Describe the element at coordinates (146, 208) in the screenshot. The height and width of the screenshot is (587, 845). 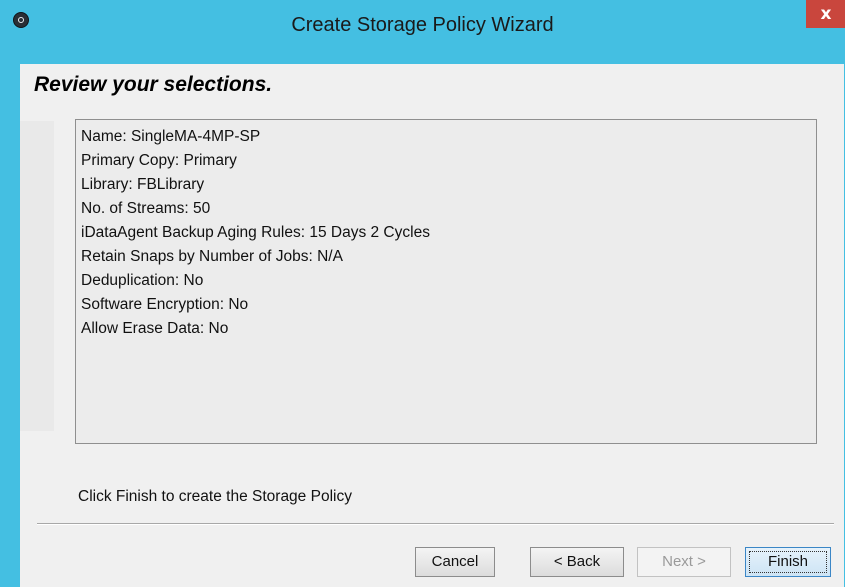
I see `summary-line-streams: No. of Streams: 50` at that location.